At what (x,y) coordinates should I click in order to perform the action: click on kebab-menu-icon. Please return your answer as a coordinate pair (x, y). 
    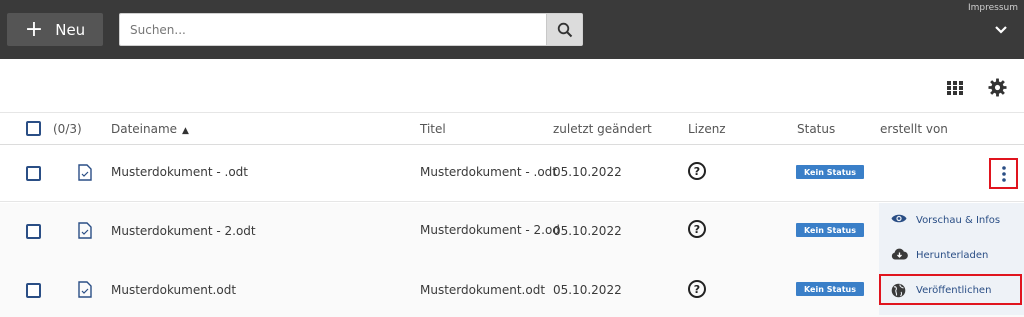
    Looking at the image, I should click on (1003, 173).